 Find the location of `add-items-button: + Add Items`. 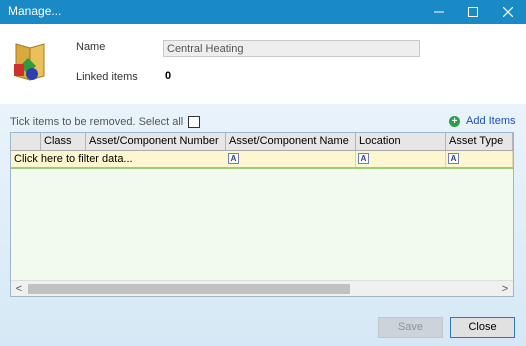

add-items-button: + Add Items is located at coordinates (482, 121).